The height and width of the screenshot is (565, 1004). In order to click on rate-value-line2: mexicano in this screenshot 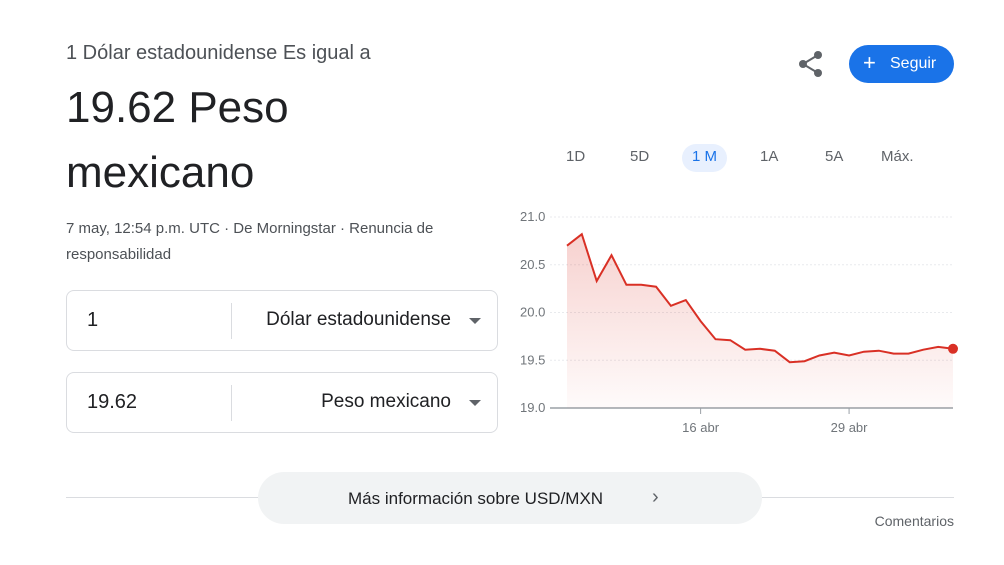, I will do `click(160, 172)`.